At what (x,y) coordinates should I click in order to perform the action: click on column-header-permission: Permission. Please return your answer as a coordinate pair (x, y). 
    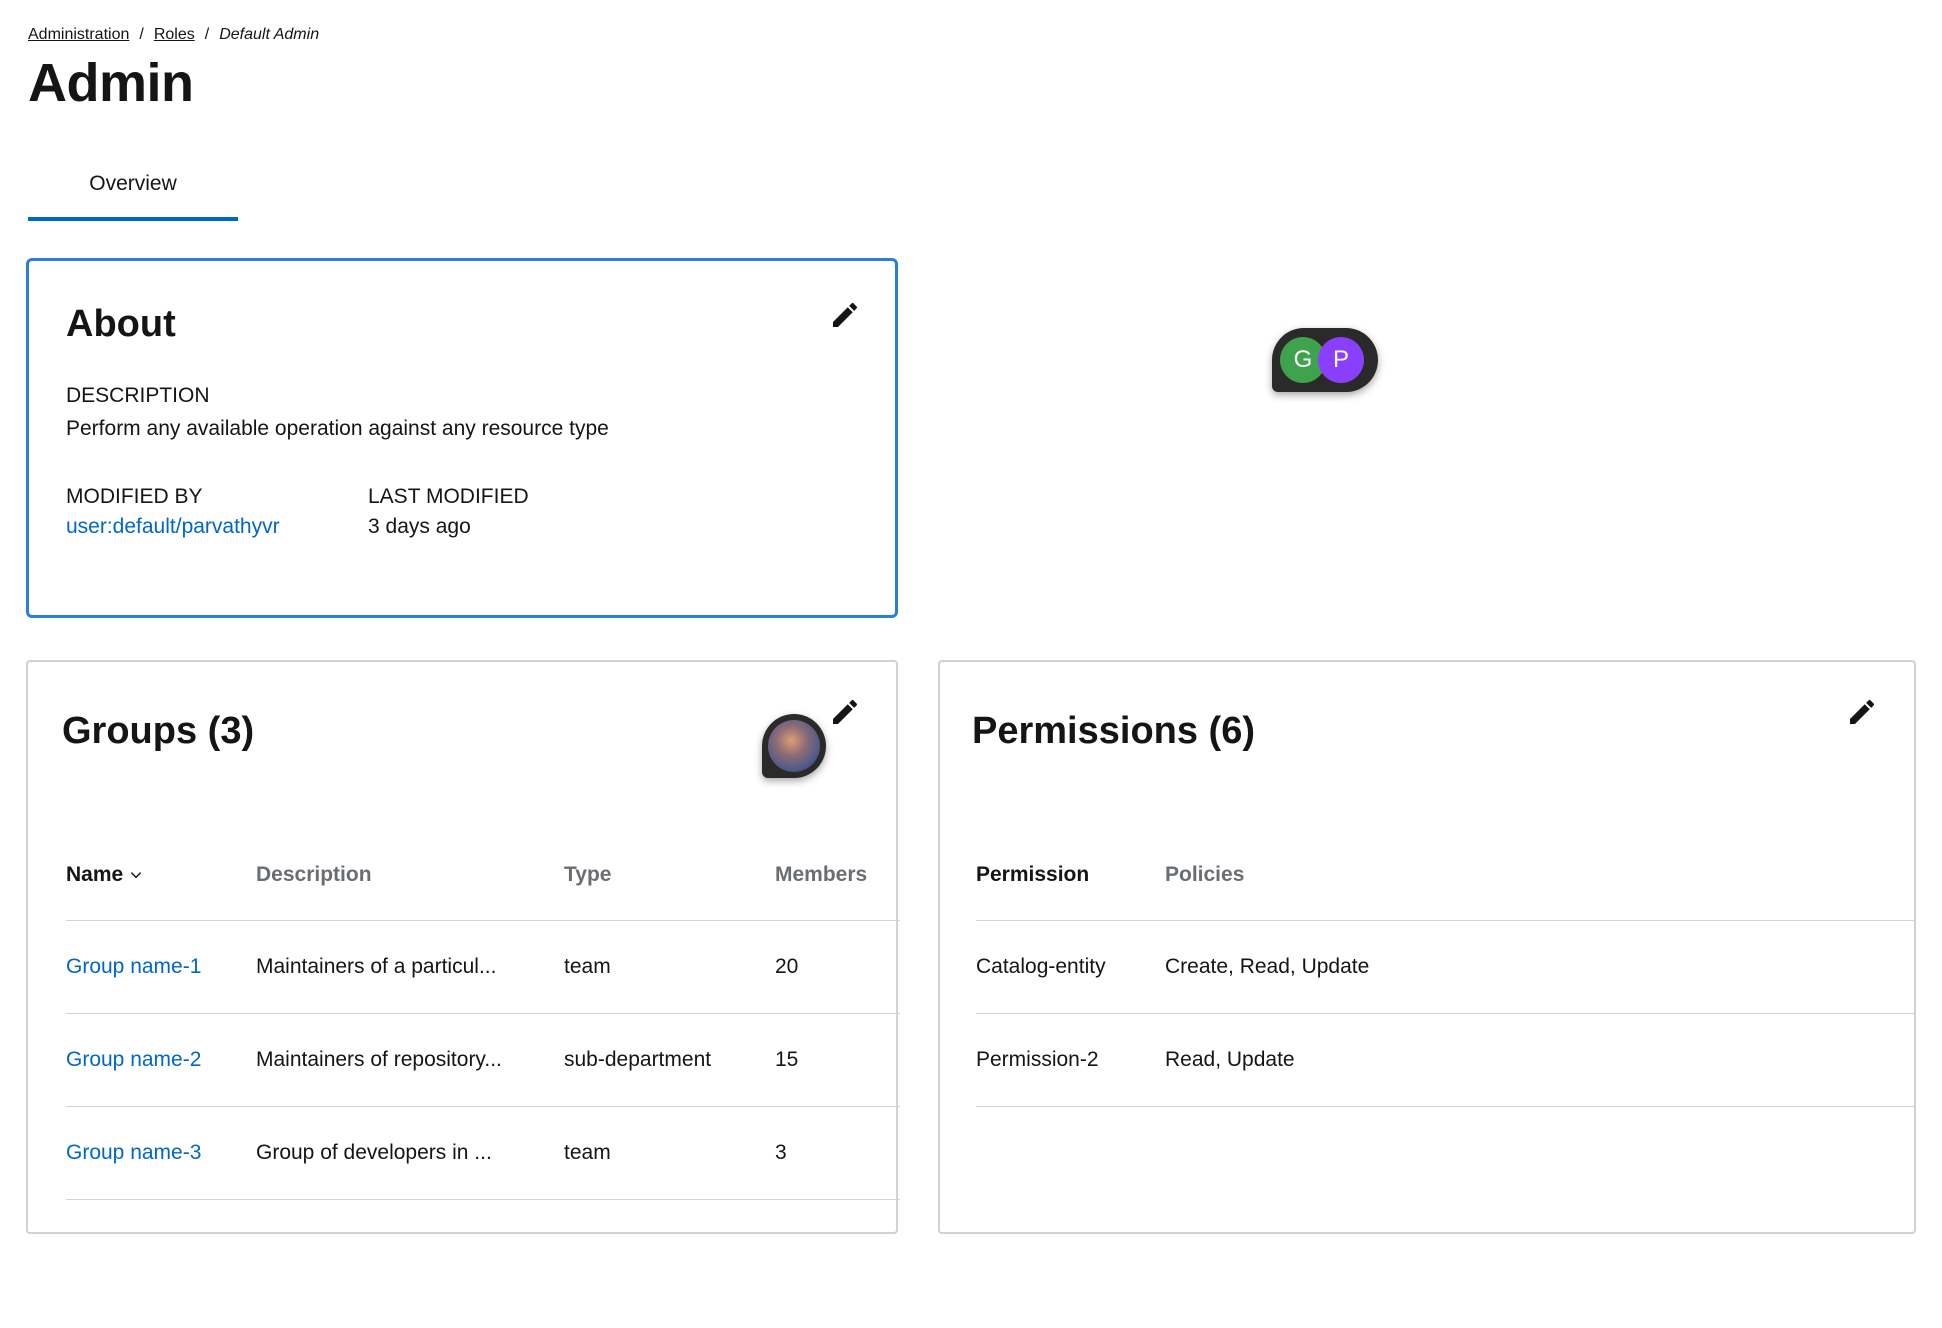
    Looking at the image, I should click on (1070, 875).